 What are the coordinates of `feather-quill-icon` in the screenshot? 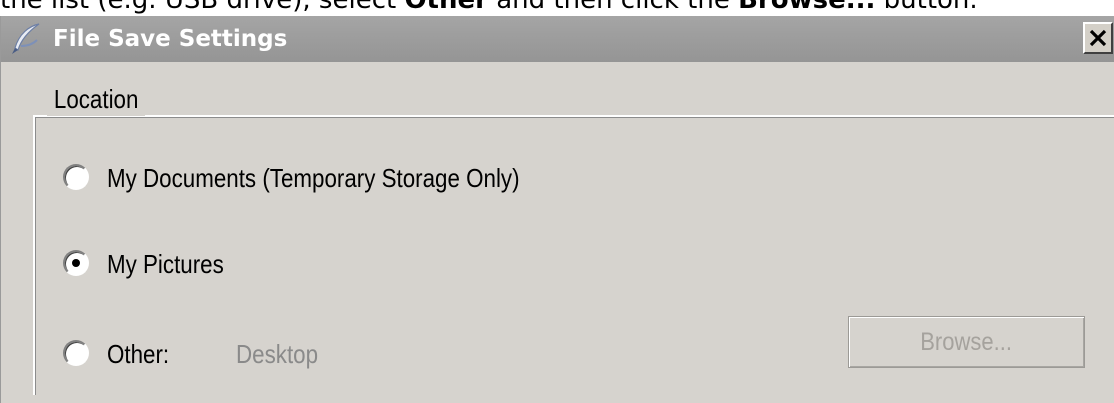 It's located at (26, 39).